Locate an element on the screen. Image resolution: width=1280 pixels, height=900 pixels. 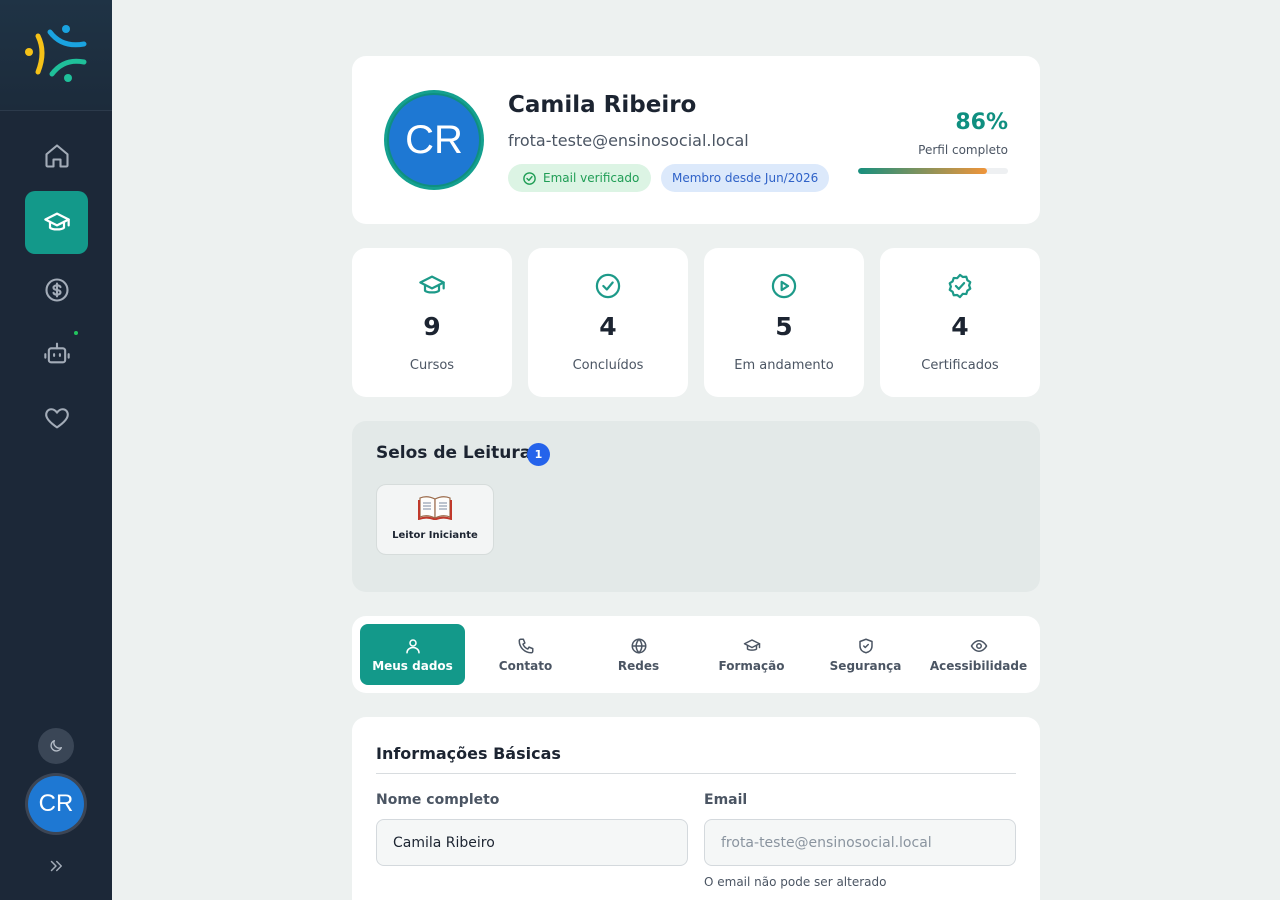
seal-item: Leitor Iniciante is located at coordinates (435, 519).